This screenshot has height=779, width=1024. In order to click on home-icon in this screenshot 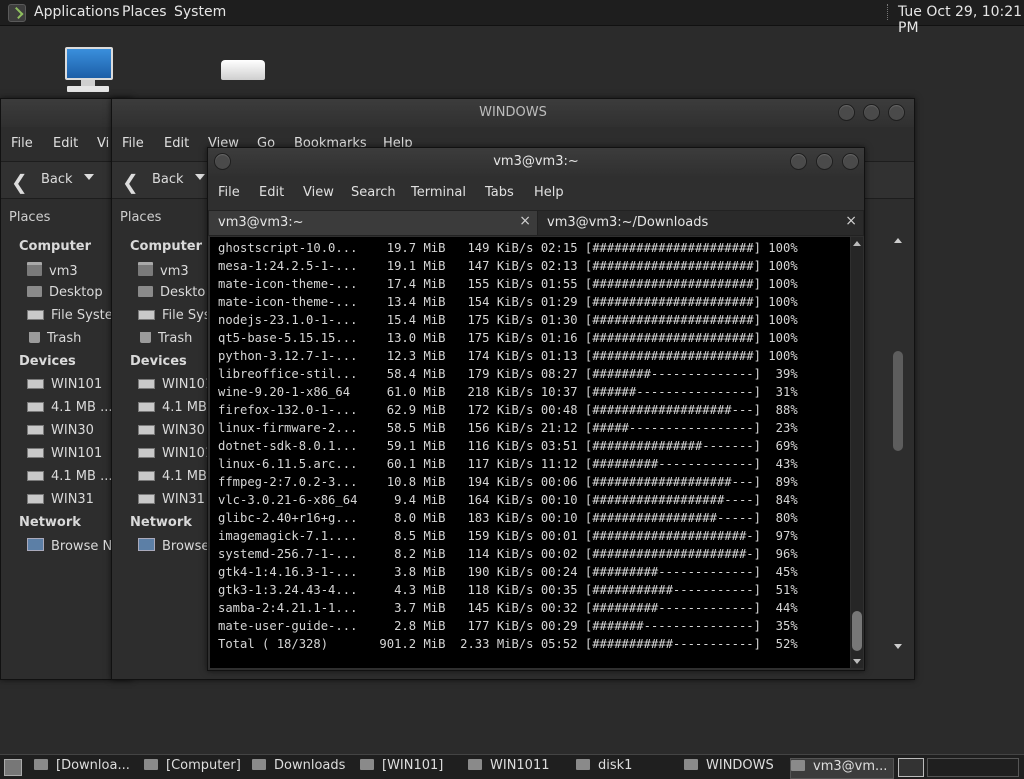, I will do `click(34, 269)`.